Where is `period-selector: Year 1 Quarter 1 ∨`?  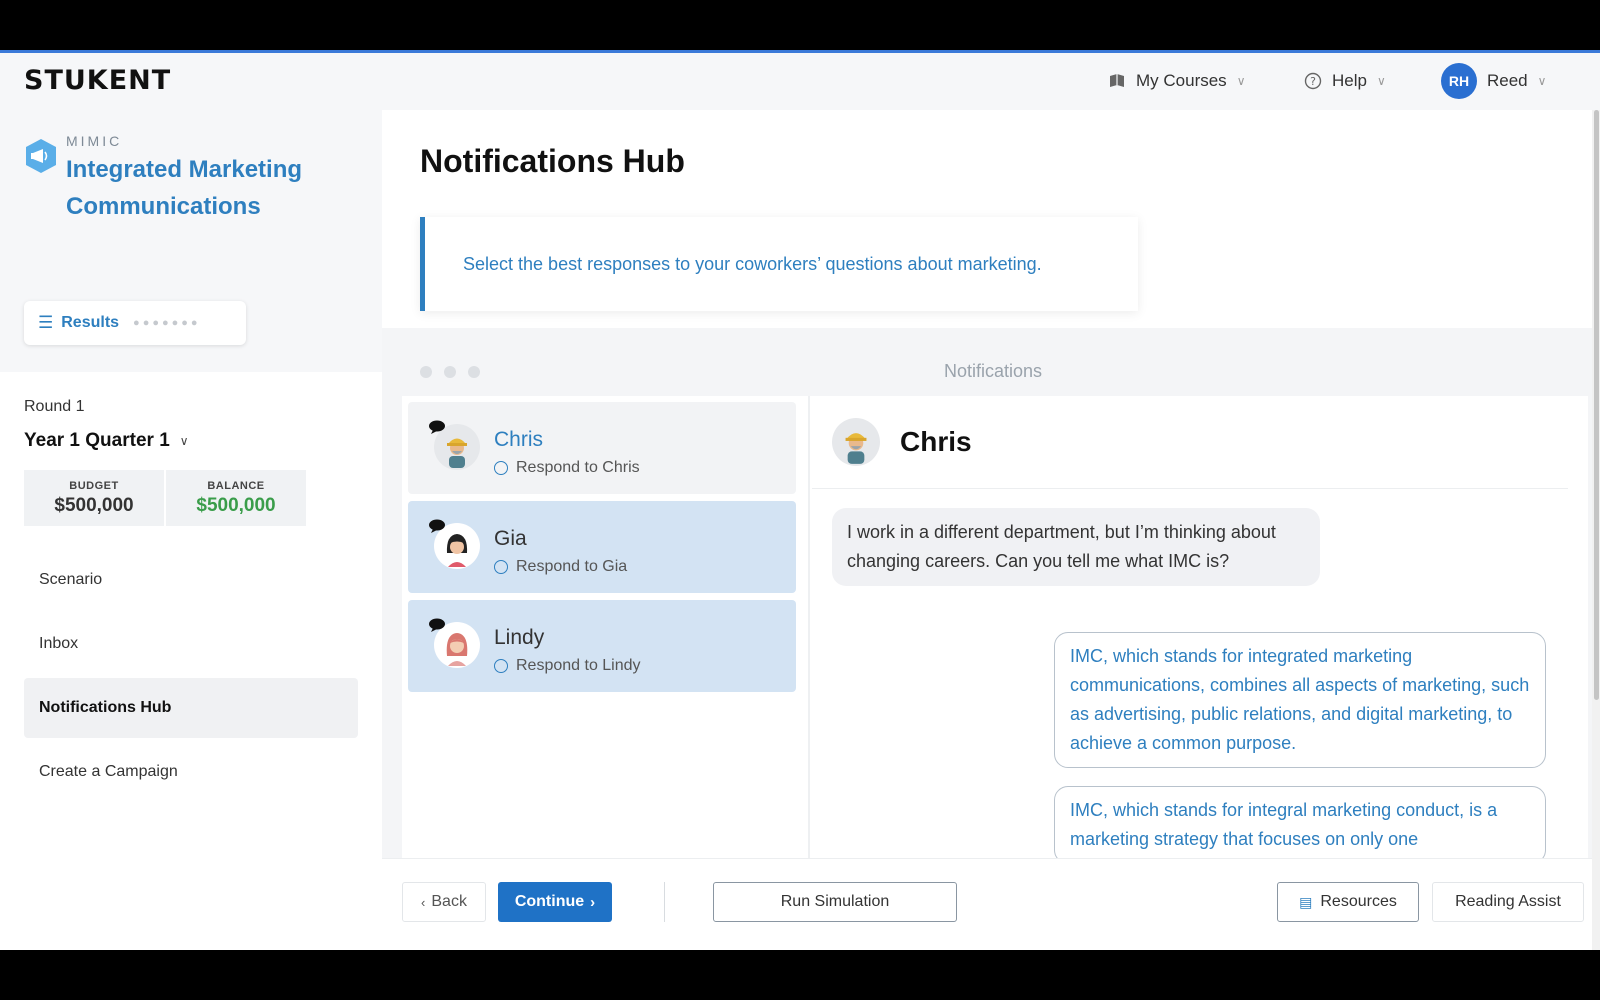
period-selector: Year 1 Quarter 1 ∨ is located at coordinates (106, 441).